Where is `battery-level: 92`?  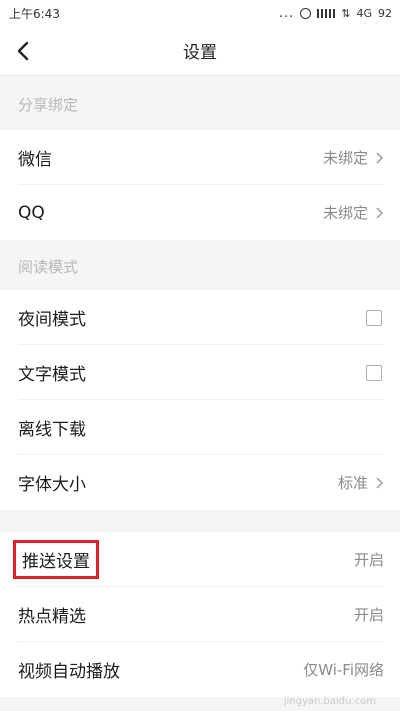 battery-level: 92 is located at coordinates (385, 13).